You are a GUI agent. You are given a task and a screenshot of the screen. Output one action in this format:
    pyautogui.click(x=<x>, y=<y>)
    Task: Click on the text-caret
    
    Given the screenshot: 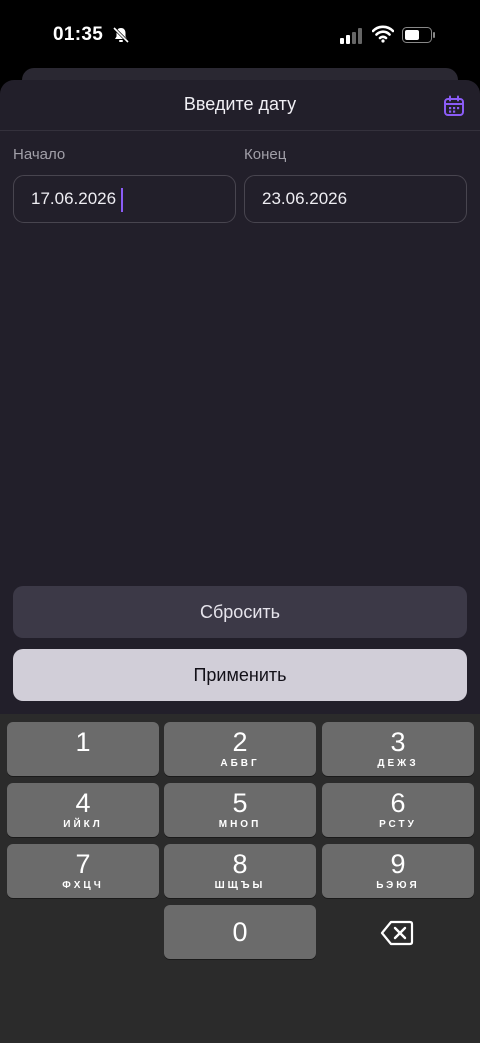 What is the action you would take?
    pyautogui.click(x=122, y=200)
    